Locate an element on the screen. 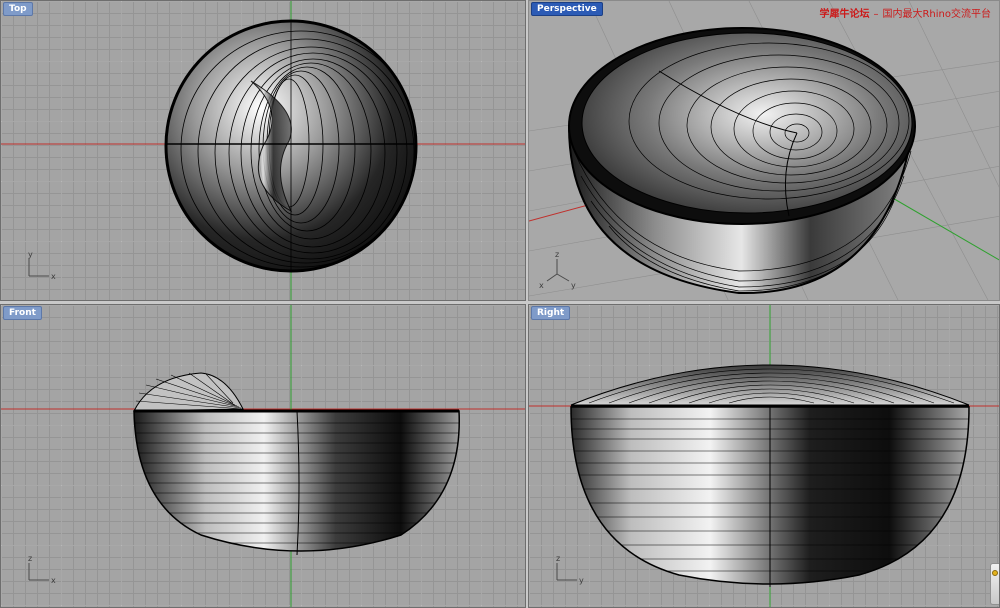 The width and height of the screenshot is (1000, 608). watermark-description: 国内最大Rhino交流平台 is located at coordinates (936, 14).